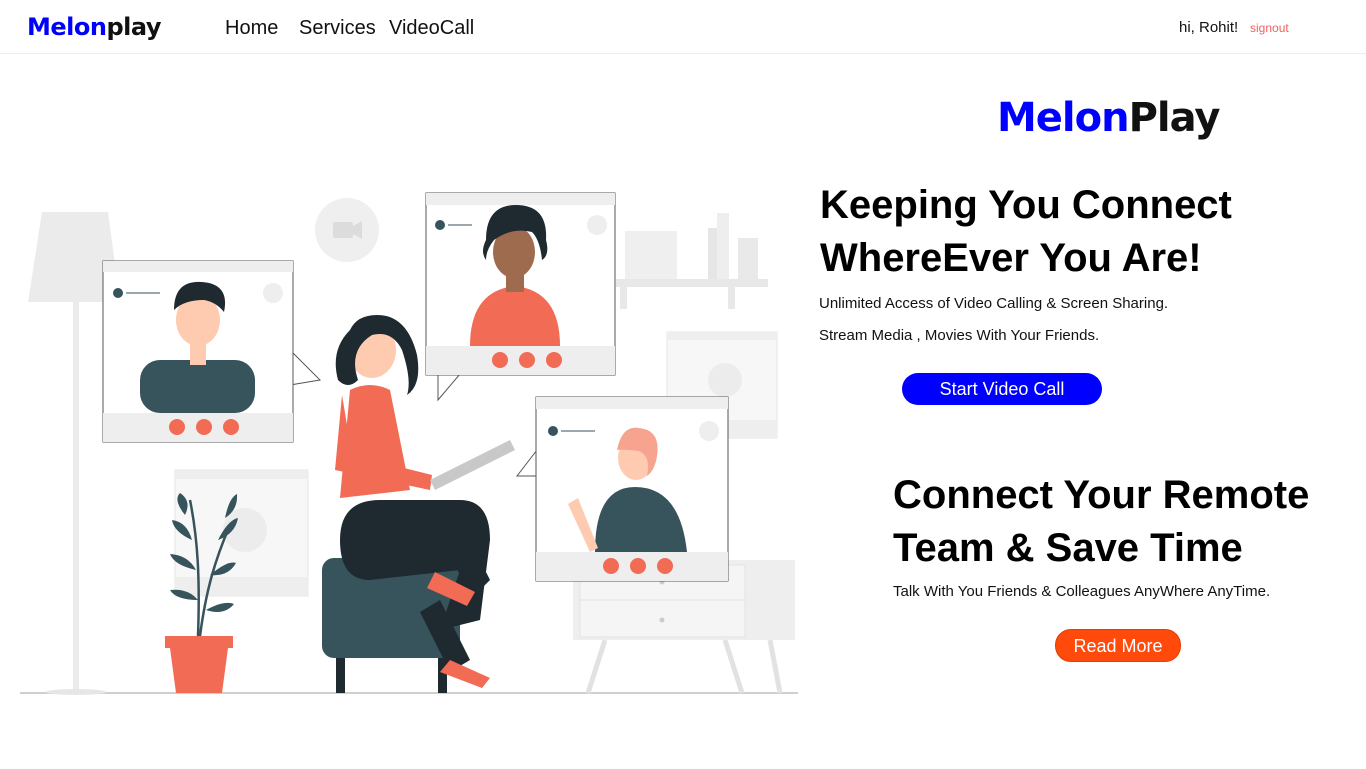 Image resolution: width=1366 pixels, height=769 pixels. What do you see at coordinates (431, 28) in the screenshot?
I see `nav-link-videocall: VideoCall` at bounding box center [431, 28].